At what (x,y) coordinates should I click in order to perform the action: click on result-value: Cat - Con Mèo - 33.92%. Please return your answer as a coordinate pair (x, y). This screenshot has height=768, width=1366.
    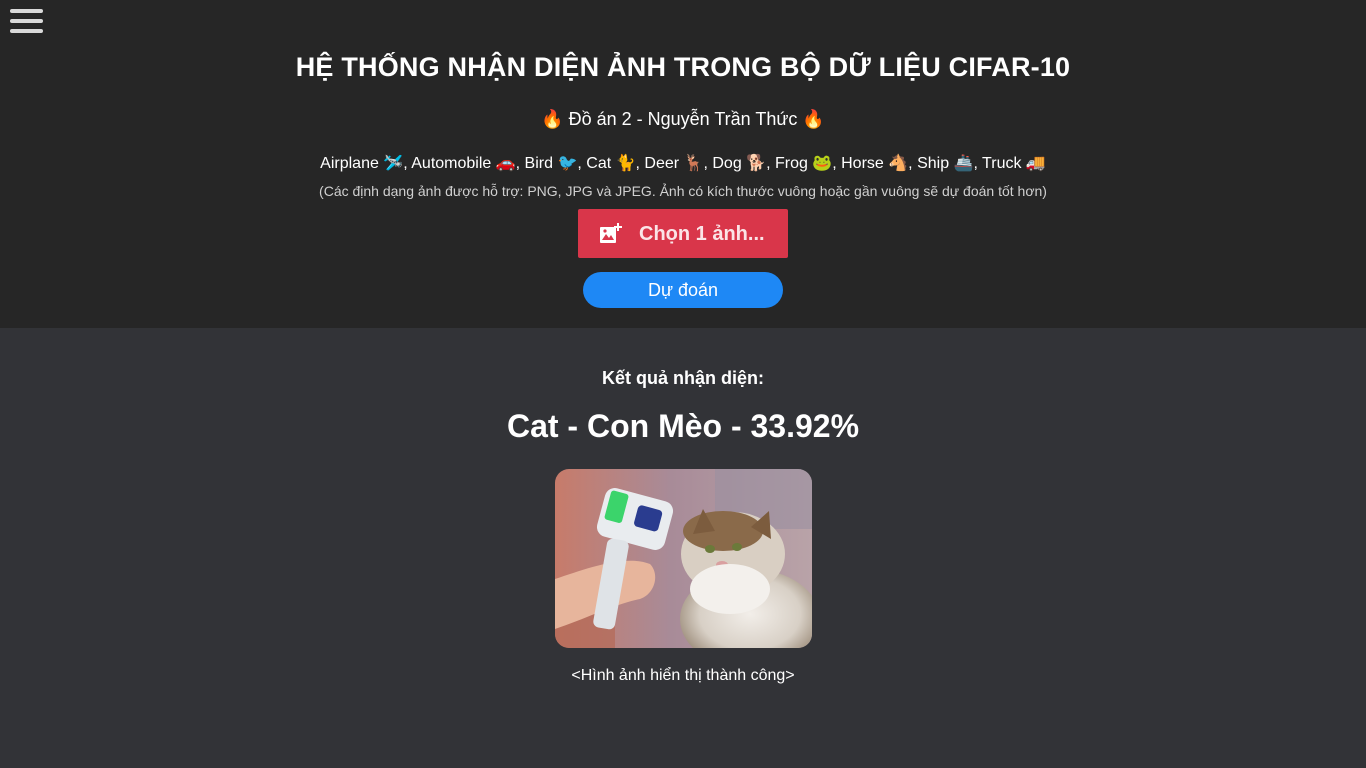
    Looking at the image, I should click on (683, 426).